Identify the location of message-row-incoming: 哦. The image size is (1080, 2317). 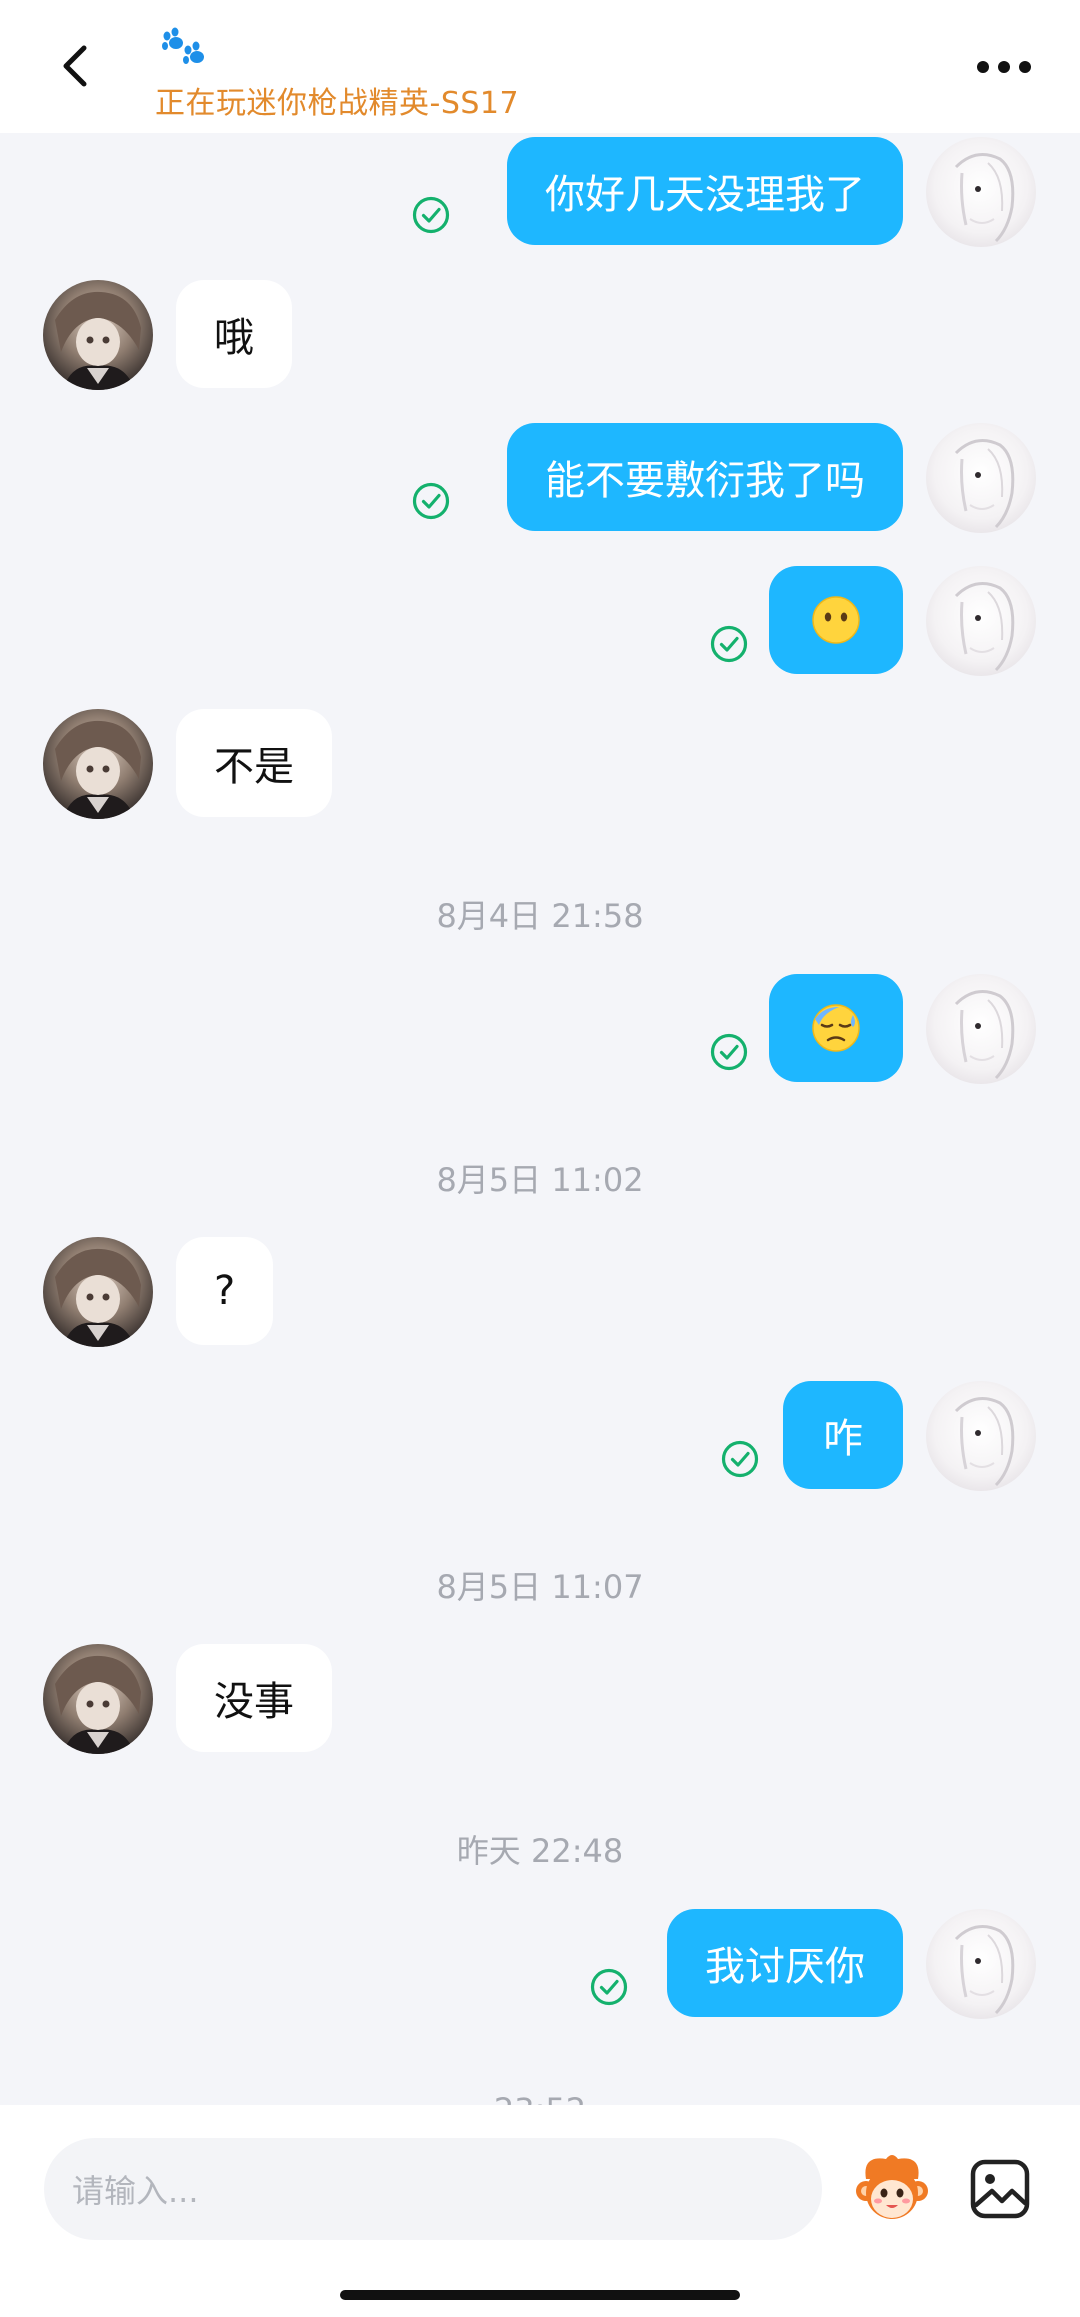
(540, 335).